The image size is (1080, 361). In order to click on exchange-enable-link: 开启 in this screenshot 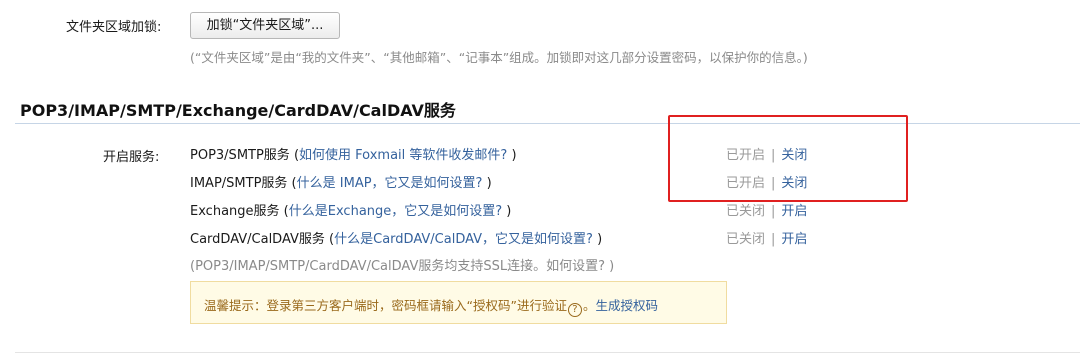, I will do `click(794, 211)`.